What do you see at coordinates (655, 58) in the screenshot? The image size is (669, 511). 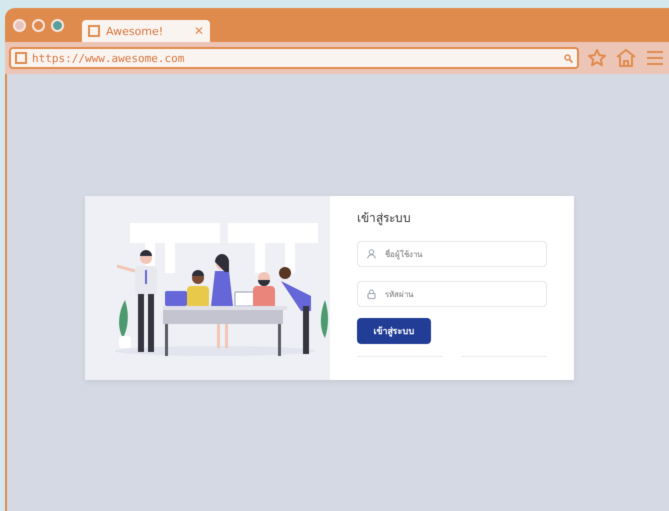 I see `menu-icon` at bounding box center [655, 58].